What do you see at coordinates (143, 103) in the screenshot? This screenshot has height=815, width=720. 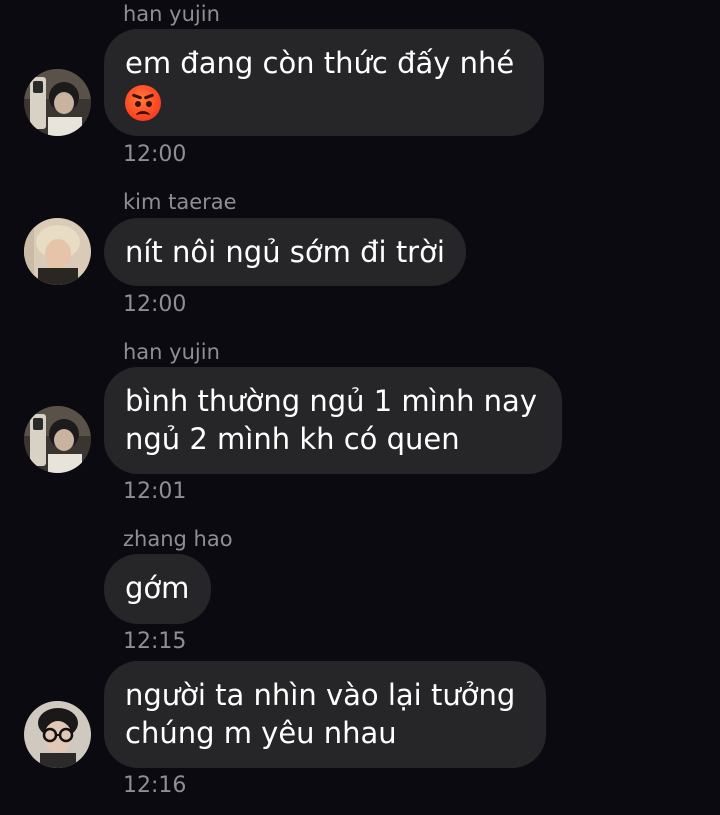 I see `angry-face-icon` at bounding box center [143, 103].